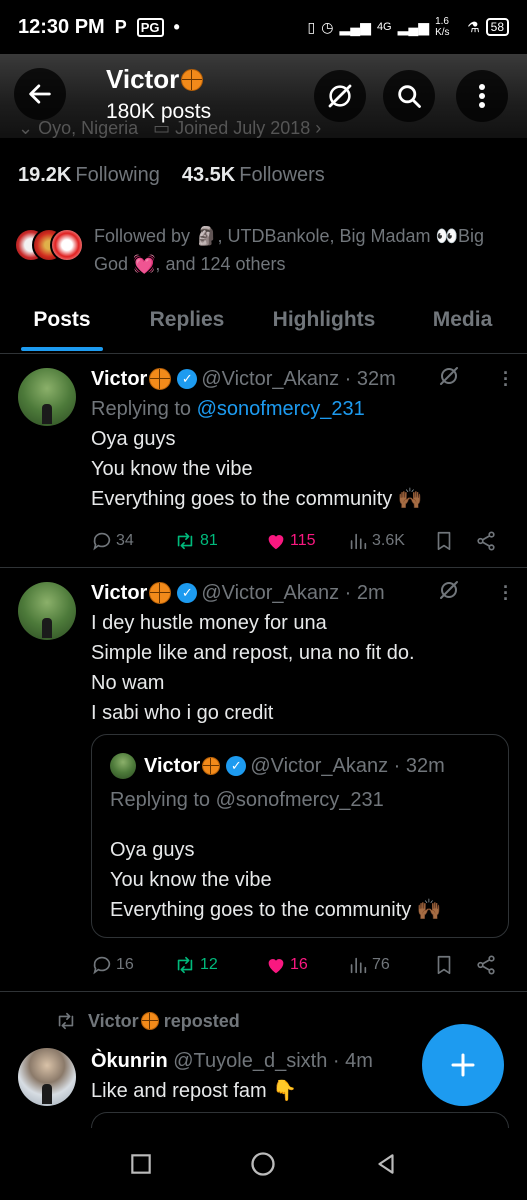 This screenshot has height=1200, width=527. What do you see at coordinates (364, 593) in the screenshot?
I see `post-time: · 2m` at bounding box center [364, 593].